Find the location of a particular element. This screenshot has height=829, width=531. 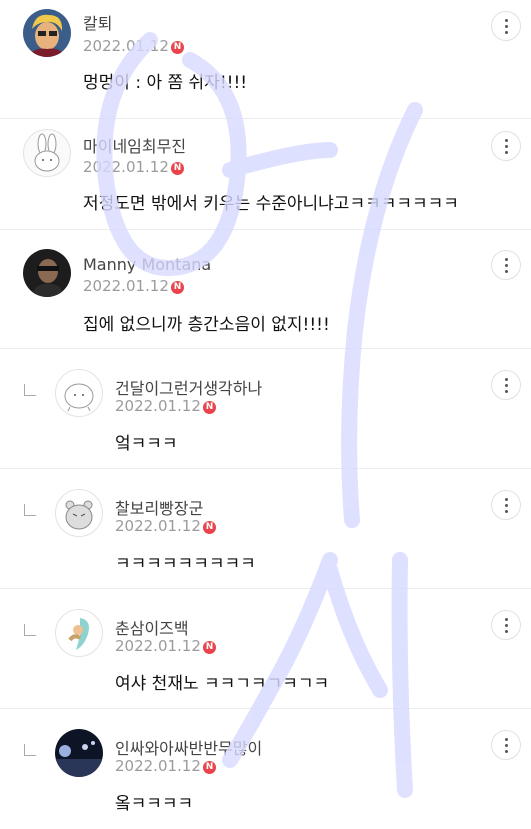

photo-avatar-icon is located at coordinates (47, 273).